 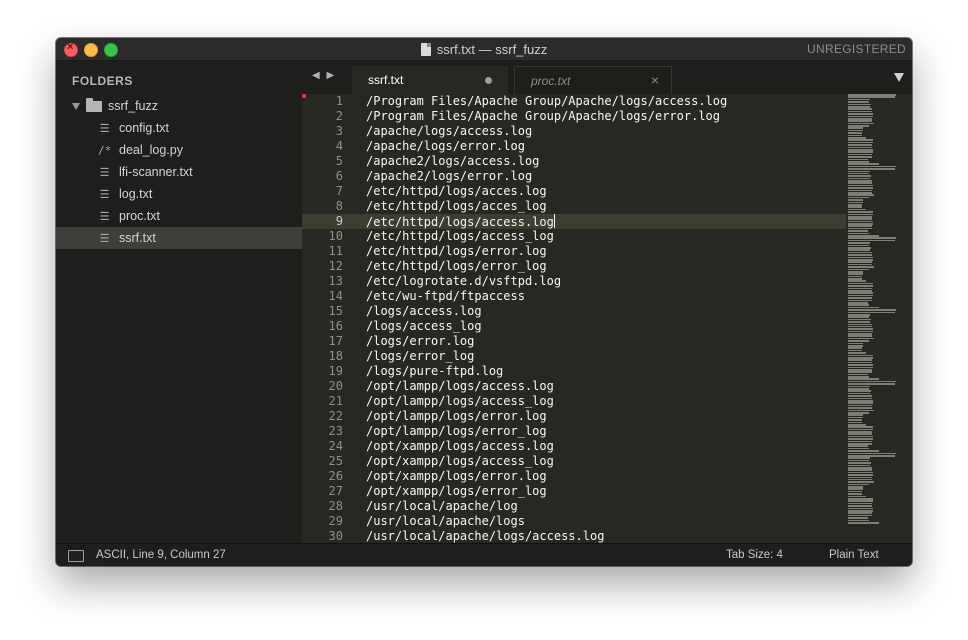 What do you see at coordinates (605, 176) in the screenshot?
I see `code-line: /apache2/logs/error.log` at bounding box center [605, 176].